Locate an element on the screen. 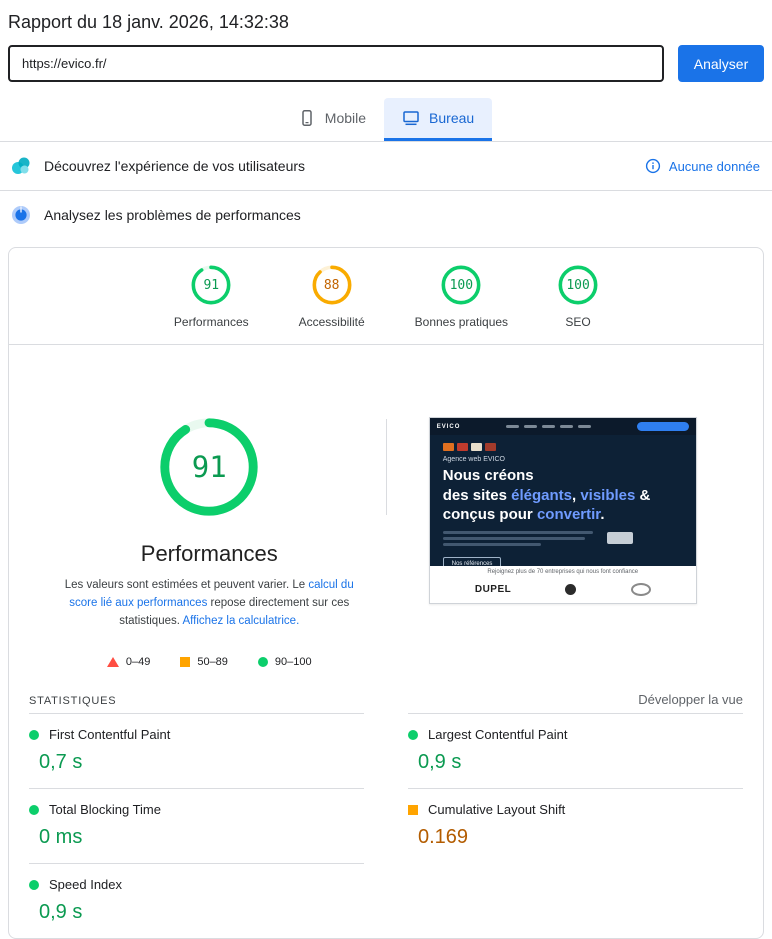 The height and width of the screenshot is (939, 772). score-label: Performances is located at coordinates (211, 322).